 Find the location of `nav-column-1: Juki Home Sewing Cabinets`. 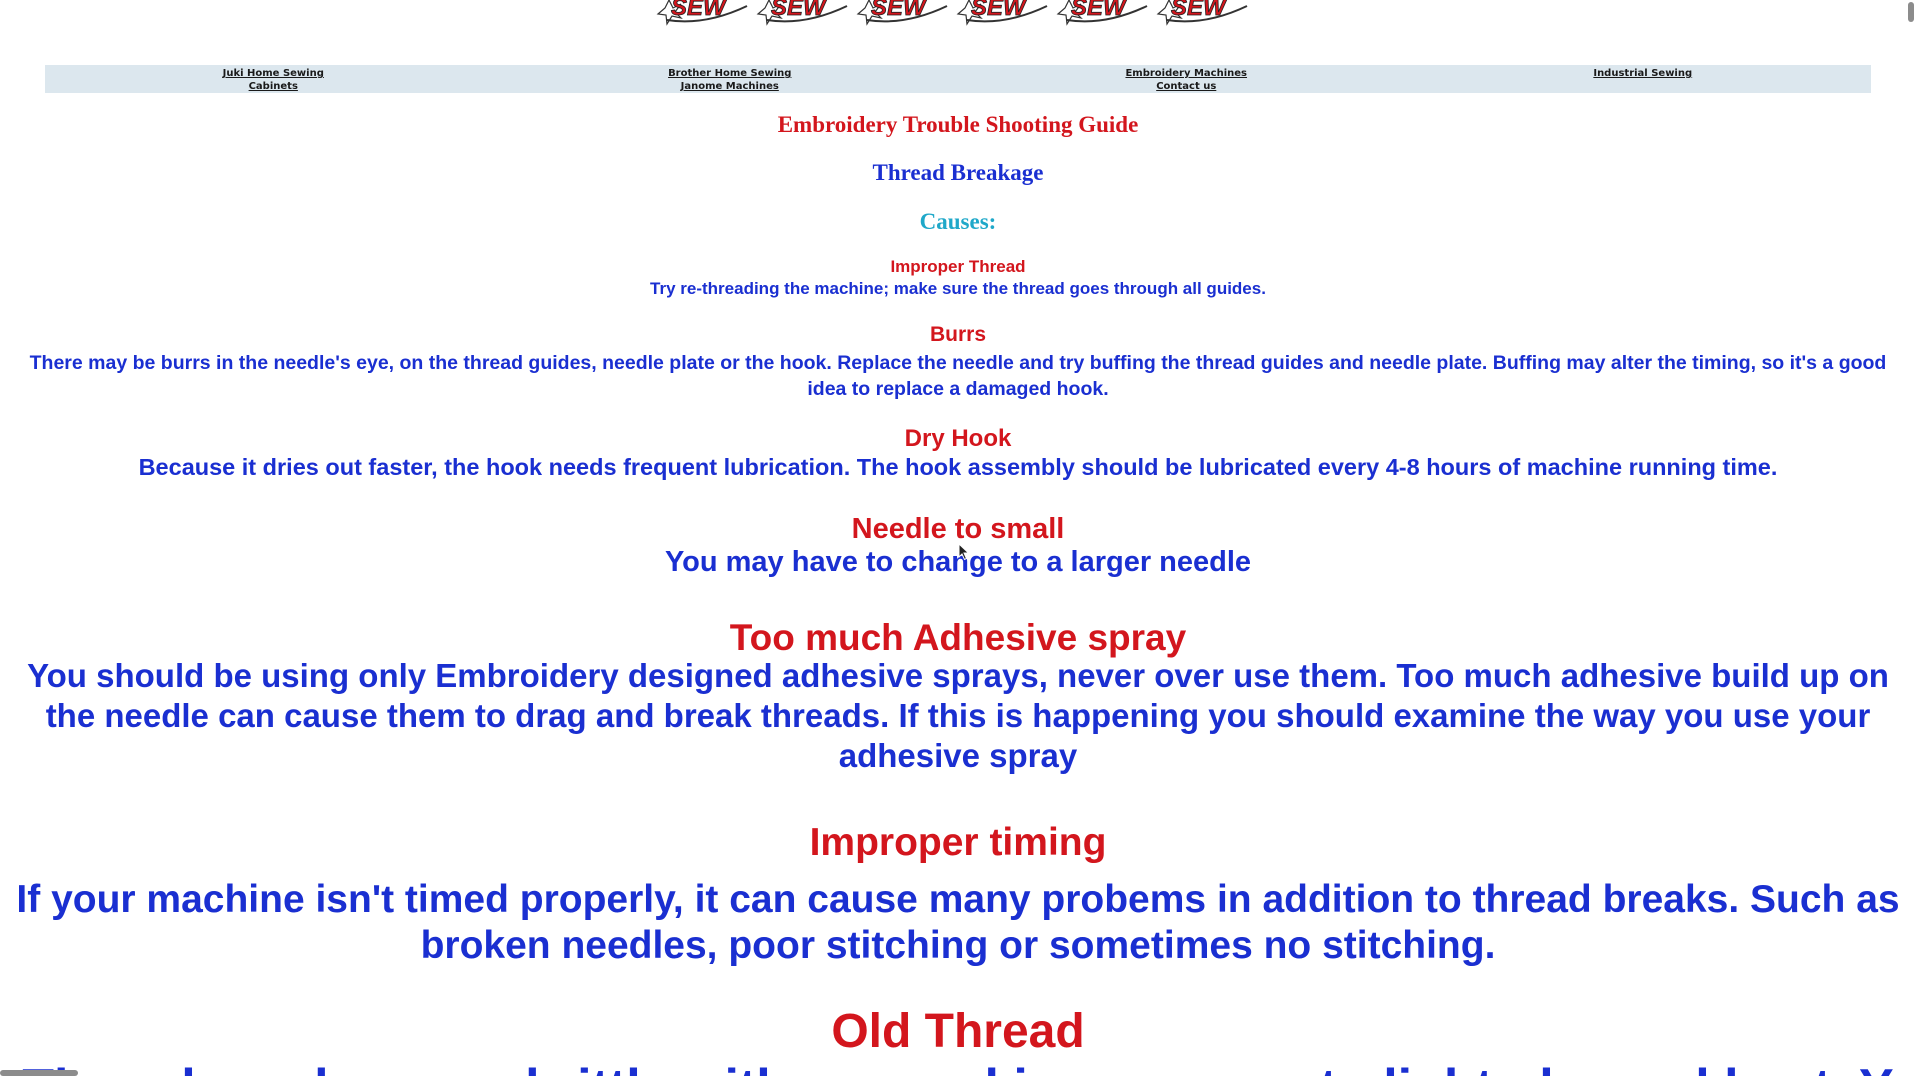

nav-column-1: Juki Home Sewing Cabinets is located at coordinates (273, 79).